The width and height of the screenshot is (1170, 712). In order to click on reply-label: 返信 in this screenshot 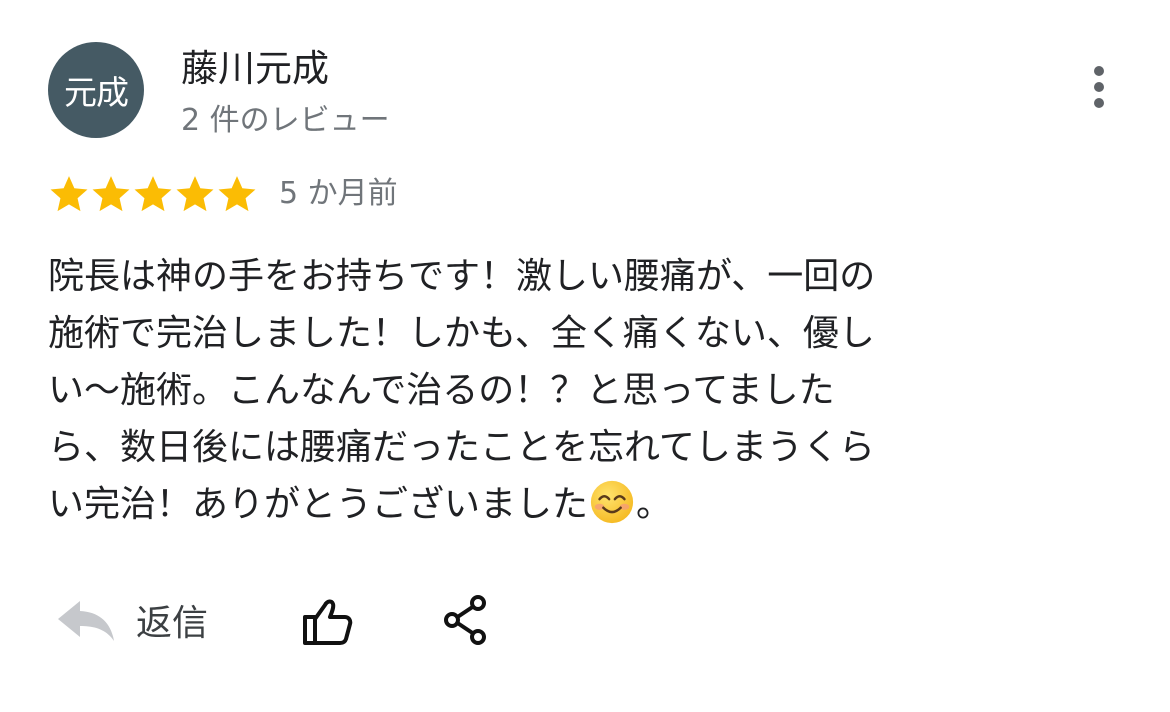, I will do `click(172, 623)`.